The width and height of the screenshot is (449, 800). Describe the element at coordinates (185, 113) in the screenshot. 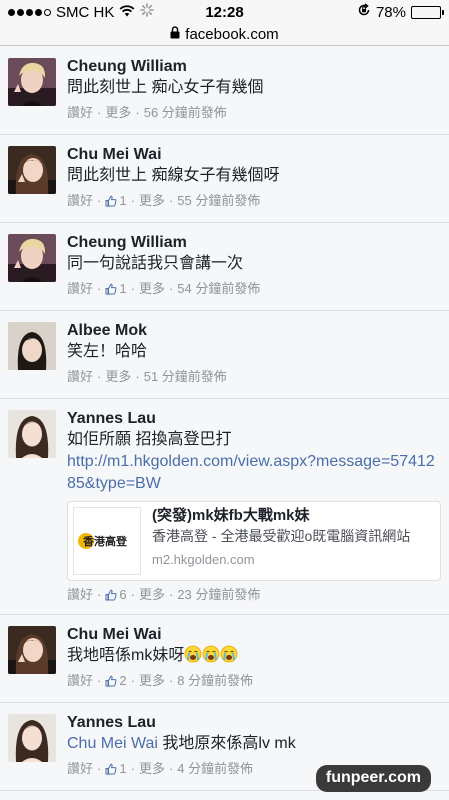

I see `comment-time: 56 分鐘前發佈` at that location.